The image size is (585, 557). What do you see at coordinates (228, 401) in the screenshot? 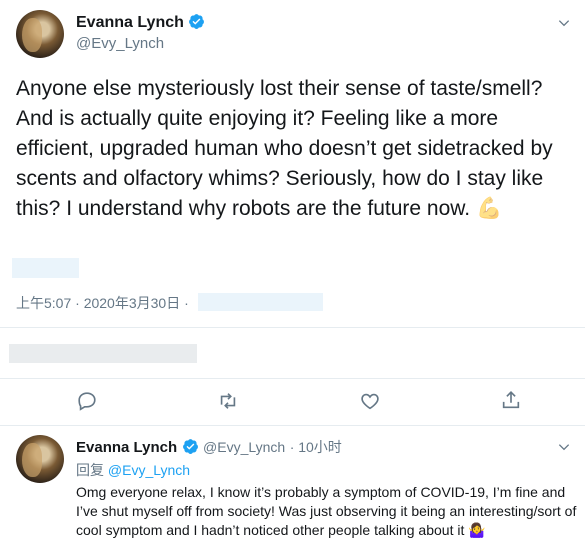
I see `retweet-icon` at bounding box center [228, 401].